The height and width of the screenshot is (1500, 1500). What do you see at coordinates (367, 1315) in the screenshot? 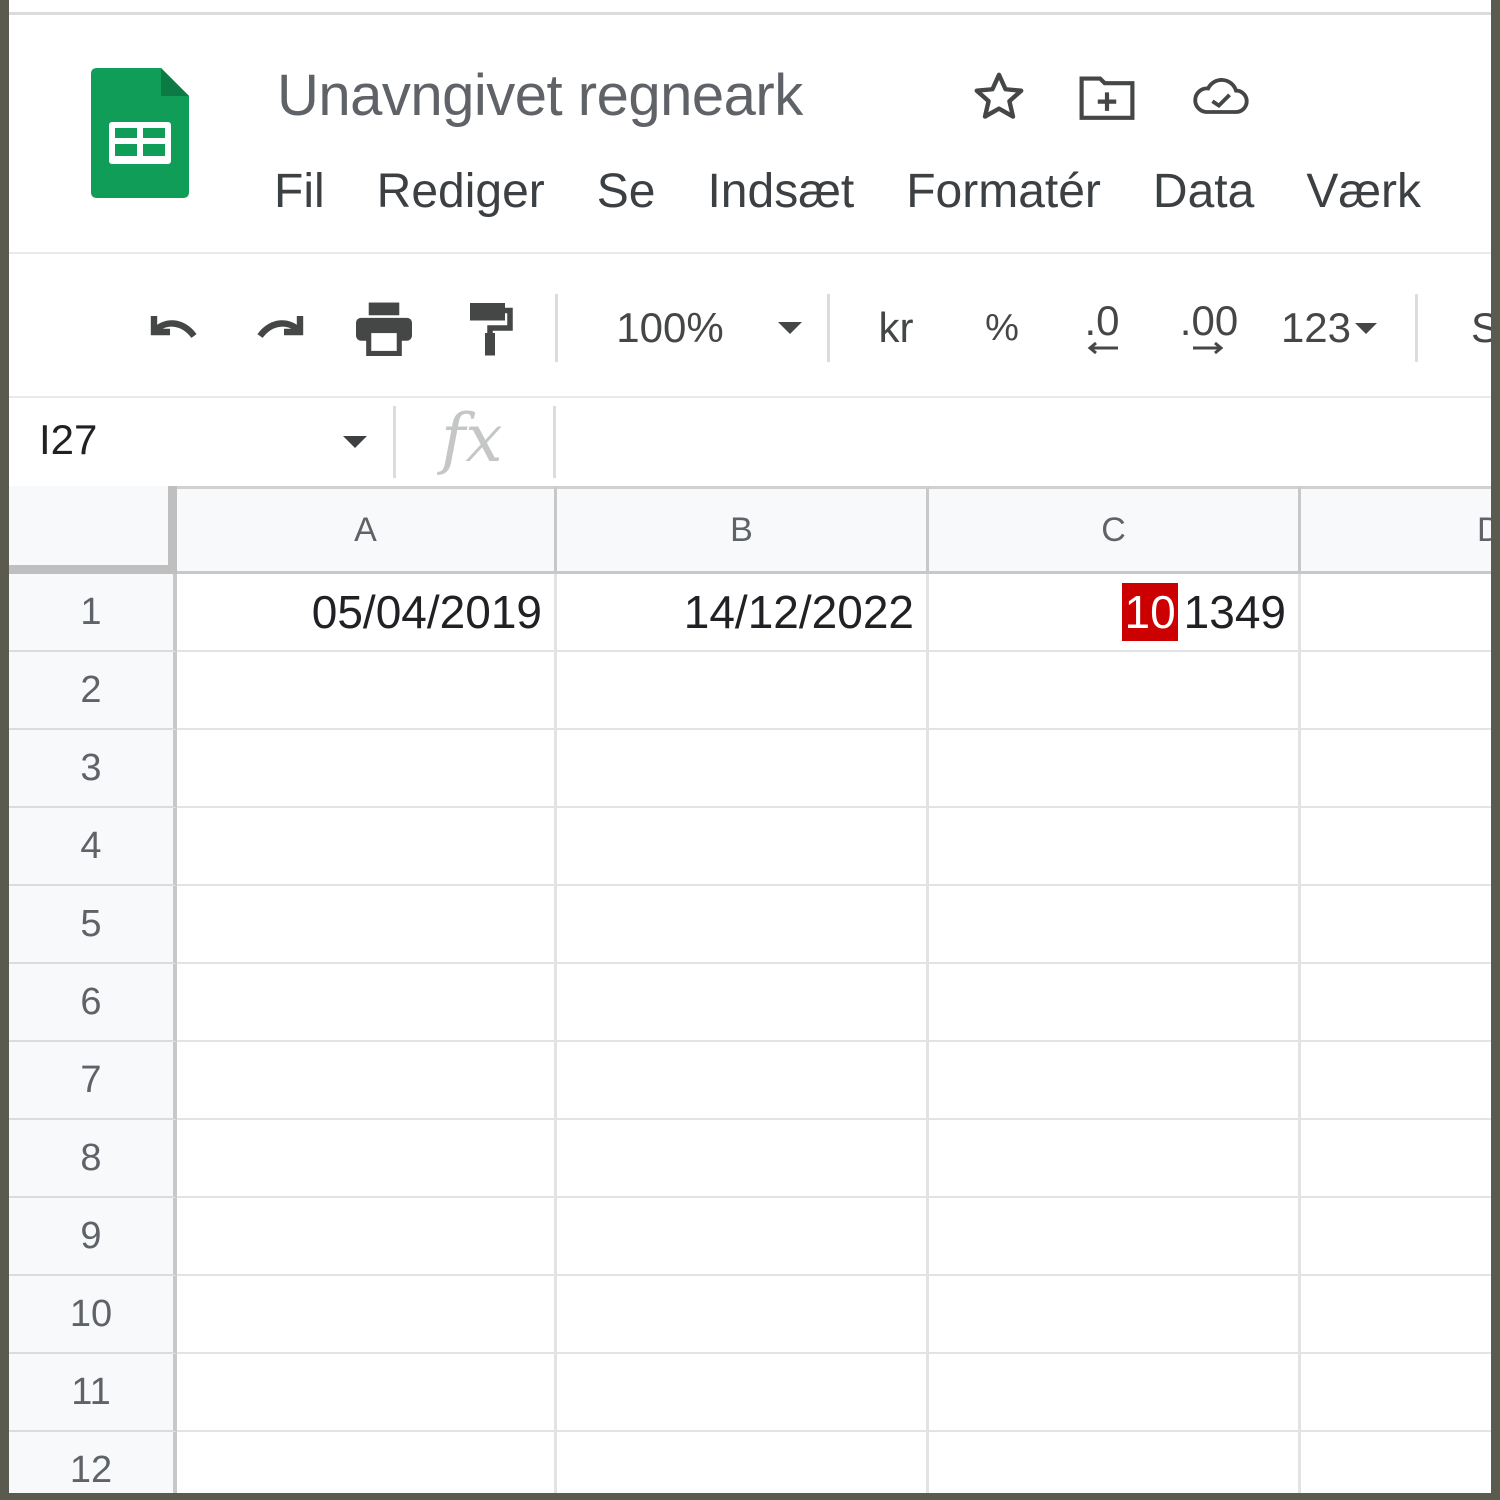
I see `cell-a10` at bounding box center [367, 1315].